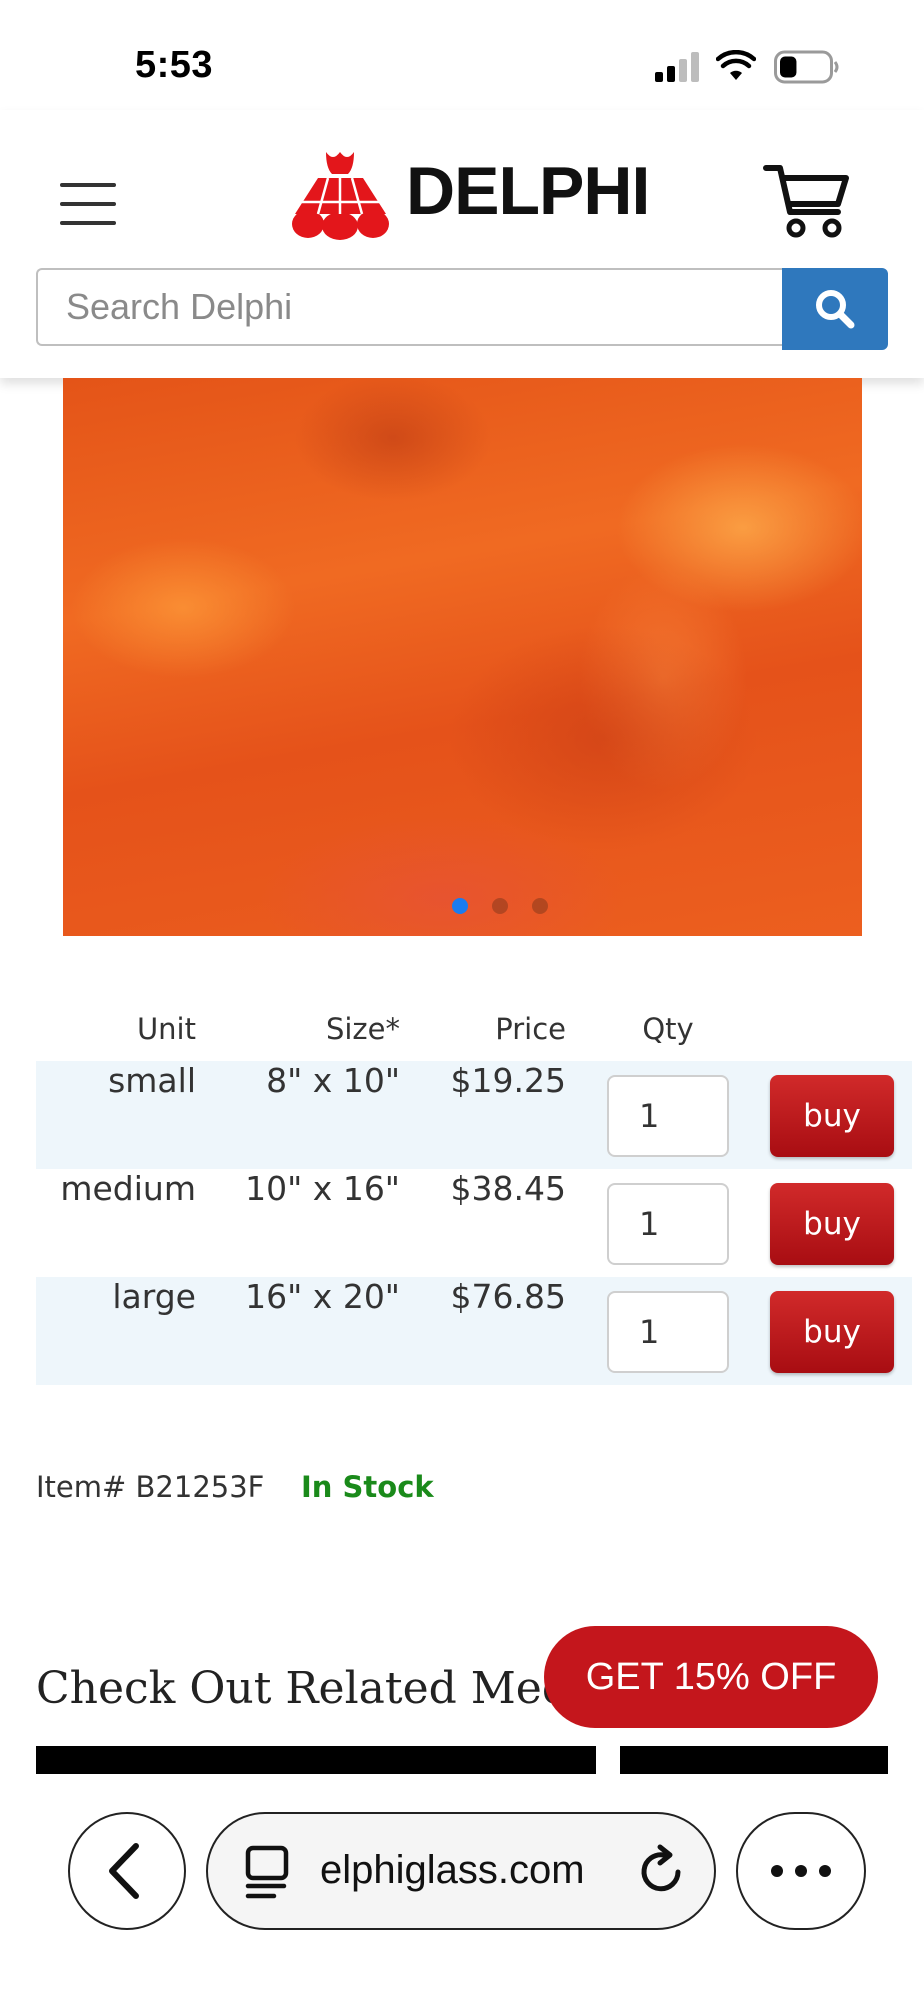  I want to click on related-media-heading: Check Out Related Media, so click(323, 1688).